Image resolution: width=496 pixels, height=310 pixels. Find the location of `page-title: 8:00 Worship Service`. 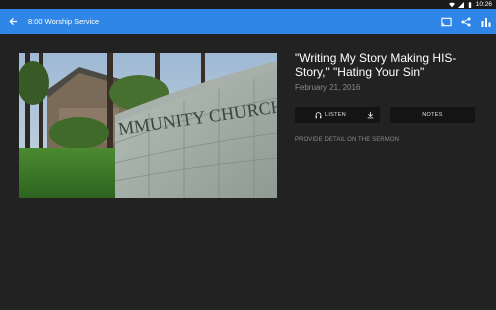

page-title: 8:00 Worship Service is located at coordinates (64, 21).